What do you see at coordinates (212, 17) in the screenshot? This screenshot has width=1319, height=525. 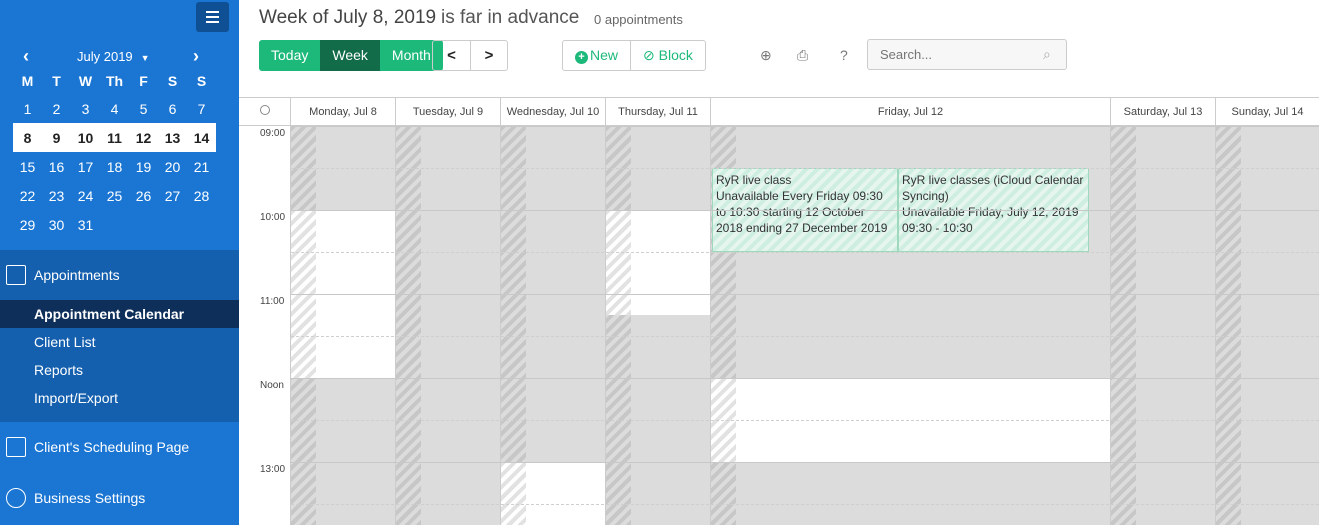 I see `menu-icon` at bounding box center [212, 17].